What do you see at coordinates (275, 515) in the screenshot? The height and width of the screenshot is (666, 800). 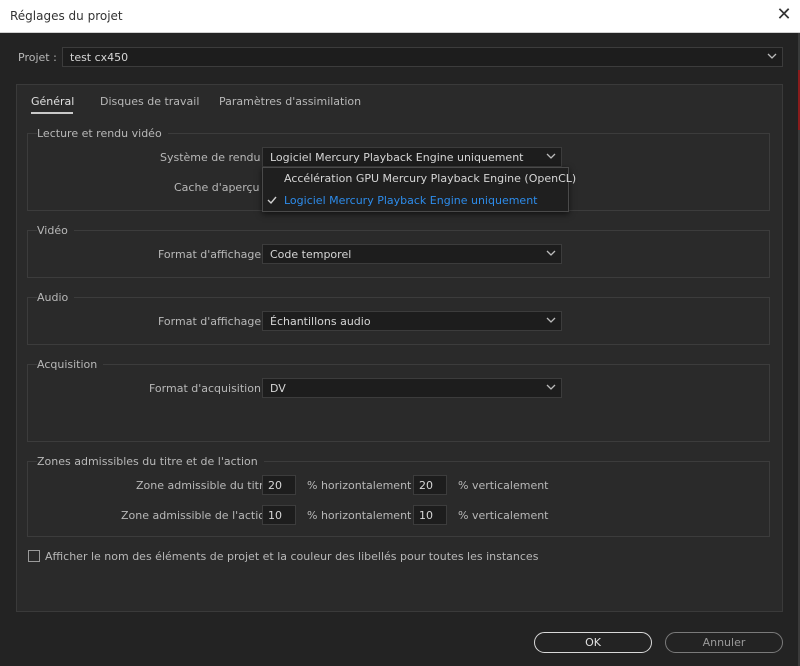 I see `action-safe-horizontal-value: 10` at bounding box center [275, 515].